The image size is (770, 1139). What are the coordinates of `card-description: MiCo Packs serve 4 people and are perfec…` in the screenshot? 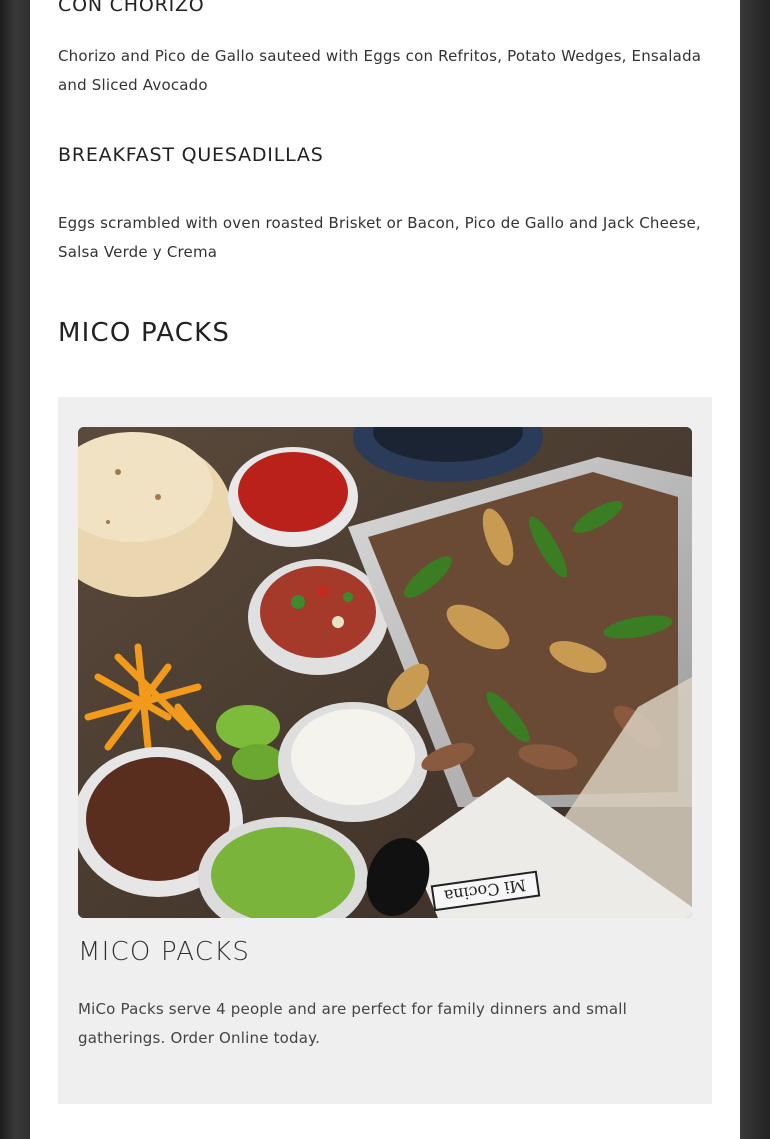 It's located at (353, 1023).